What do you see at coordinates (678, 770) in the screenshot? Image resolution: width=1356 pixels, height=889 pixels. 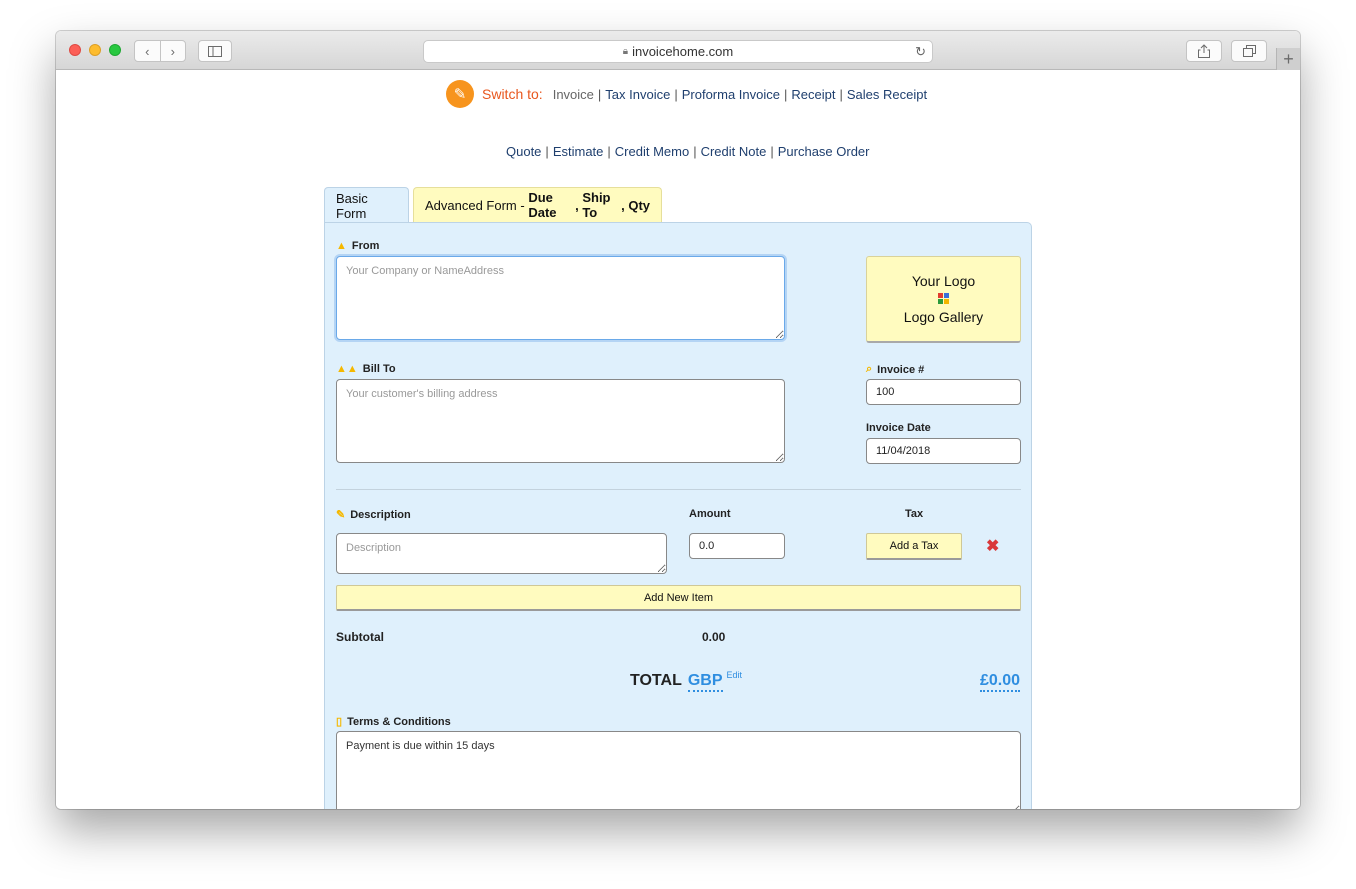 I see `terms-field: Payment is due within 15 days` at bounding box center [678, 770].